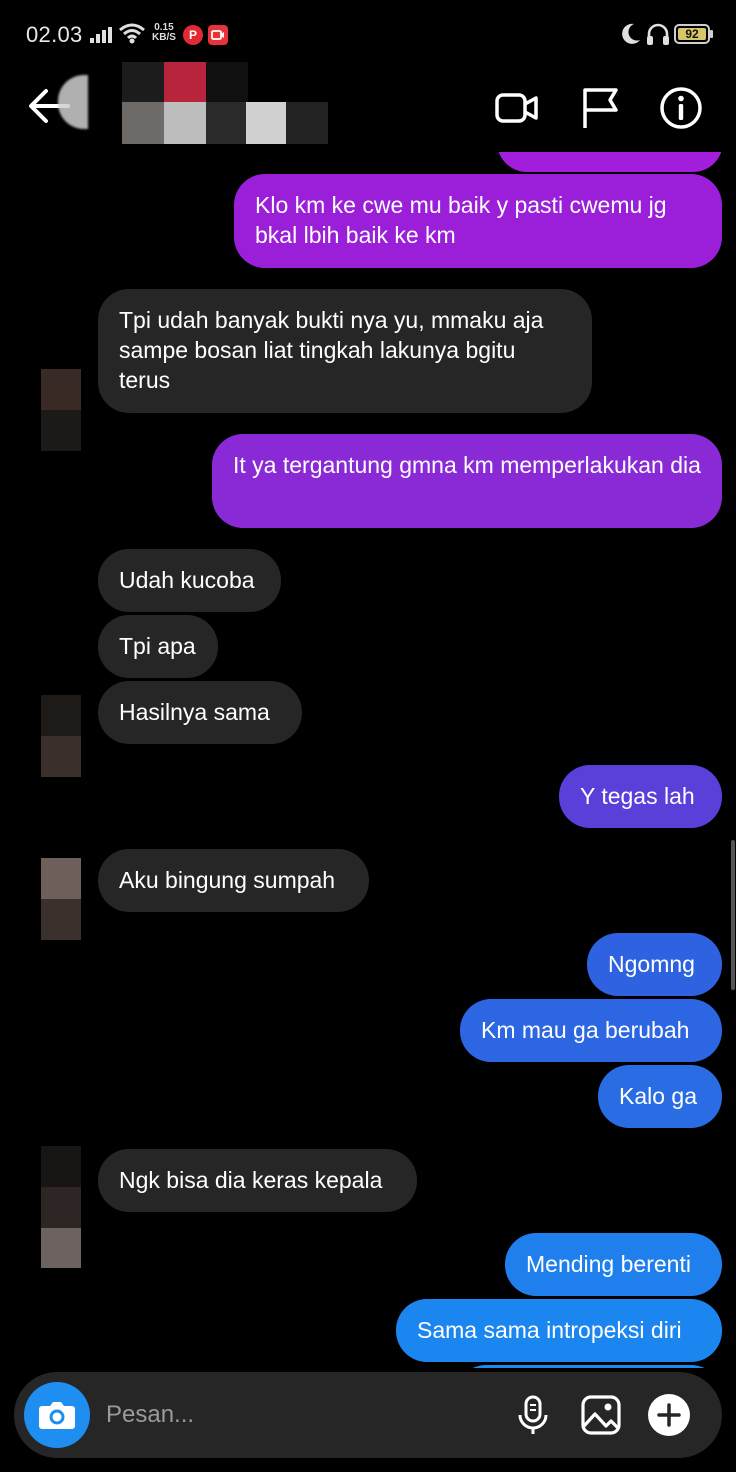 The image size is (736, 1472). What do you see at coordinates (194, 712) in the screenshot?
I see `message-text: Hasilnya sama` at bounding box center [194, 712].